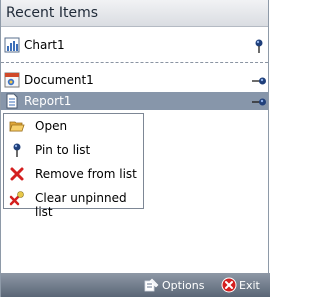 The width and height of the screenshot is (320, 297). I want to click on exit-label: Exit, so click(249, 285).